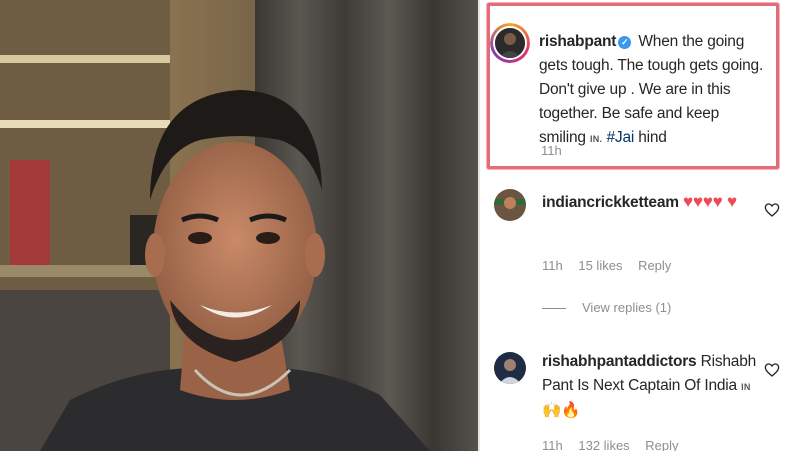 The height and width of the screenshot is (451, 800). I want to click on comment-1: indiancrickketteam ♥♥♥♥ ♥, so click(651, 202).